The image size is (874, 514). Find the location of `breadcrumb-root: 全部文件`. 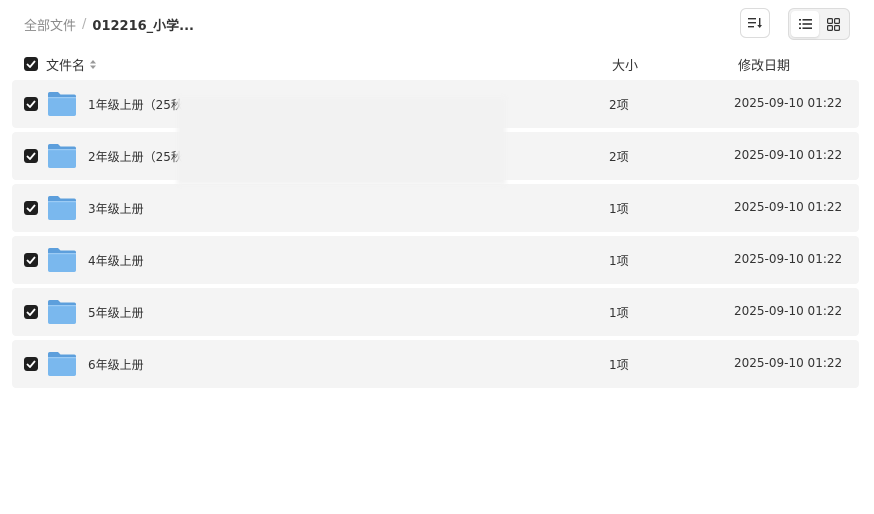

breadcrumb-root: 全部文件 is located at coordinates (50, 24).